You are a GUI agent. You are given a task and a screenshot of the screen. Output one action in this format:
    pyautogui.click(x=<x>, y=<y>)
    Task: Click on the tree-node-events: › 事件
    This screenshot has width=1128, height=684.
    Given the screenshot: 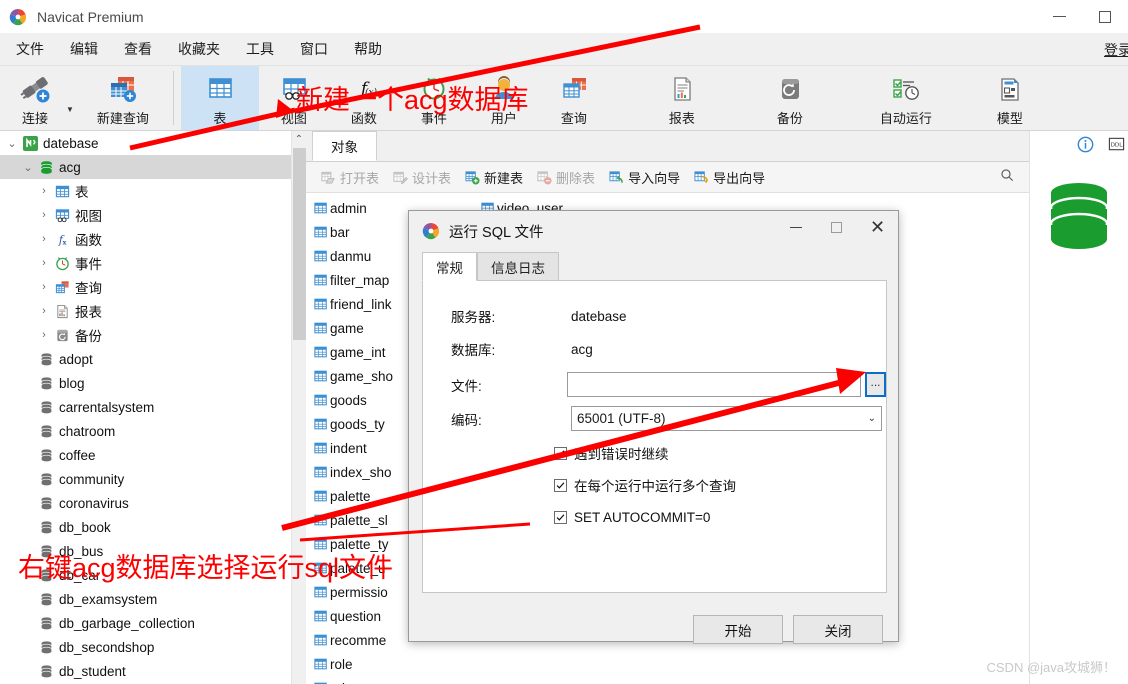 What is the action you would take?
    pyautogui.click(x=145, y=263)
    